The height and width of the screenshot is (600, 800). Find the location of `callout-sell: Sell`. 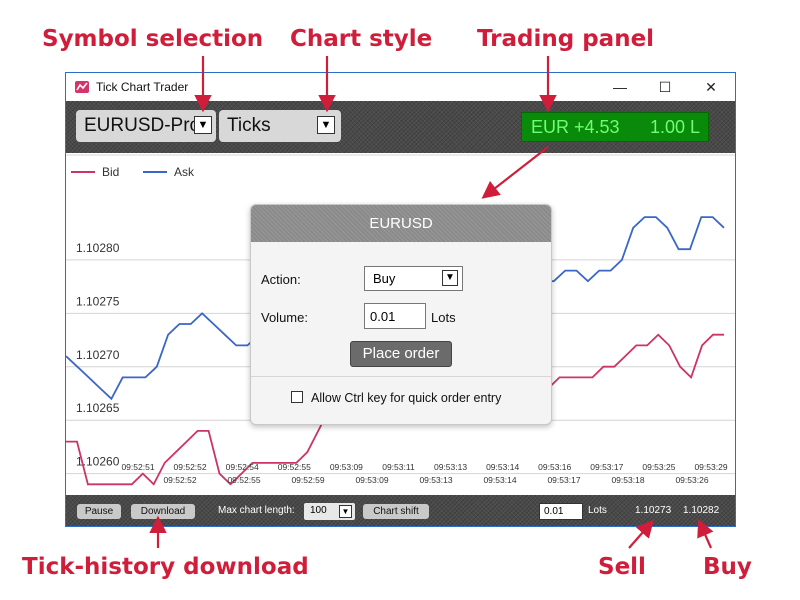

callout-sell: Sell is located at coordinates (622, 567).